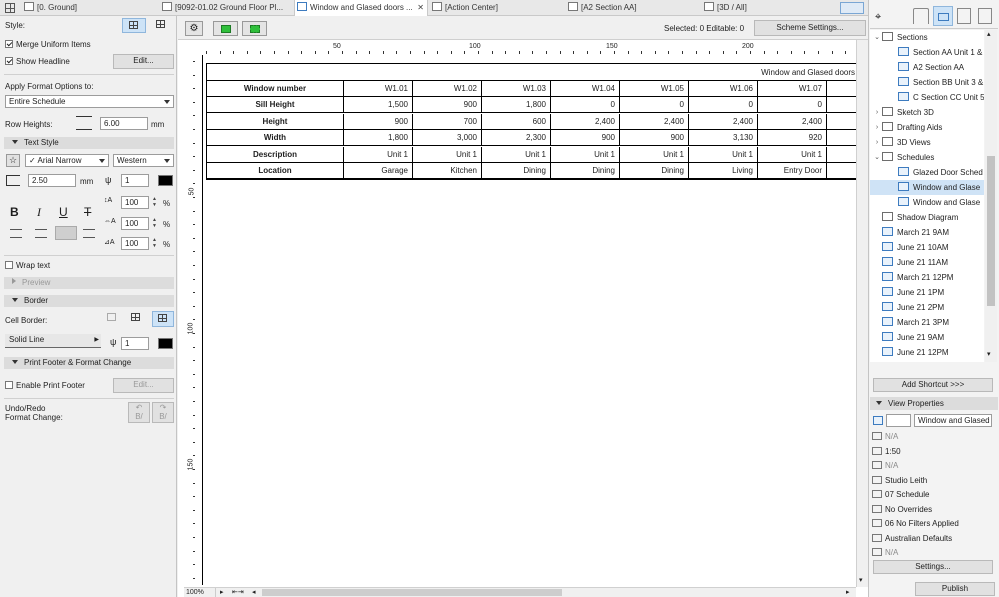  I want to click on zoom-level: 100%, so click(201, 592).